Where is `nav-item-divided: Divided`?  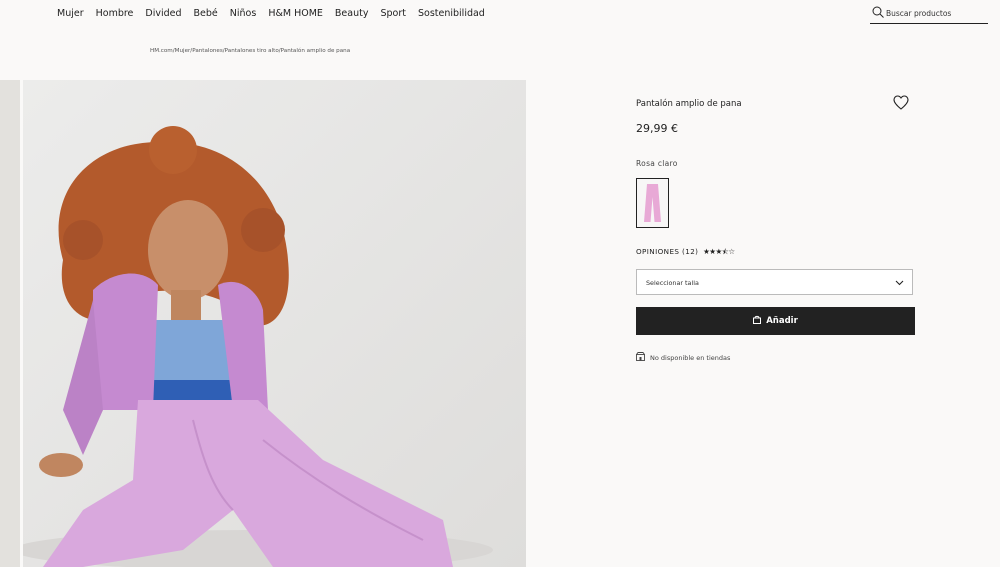
nav-item-divided: Divided is located at coordinates (163, 13).